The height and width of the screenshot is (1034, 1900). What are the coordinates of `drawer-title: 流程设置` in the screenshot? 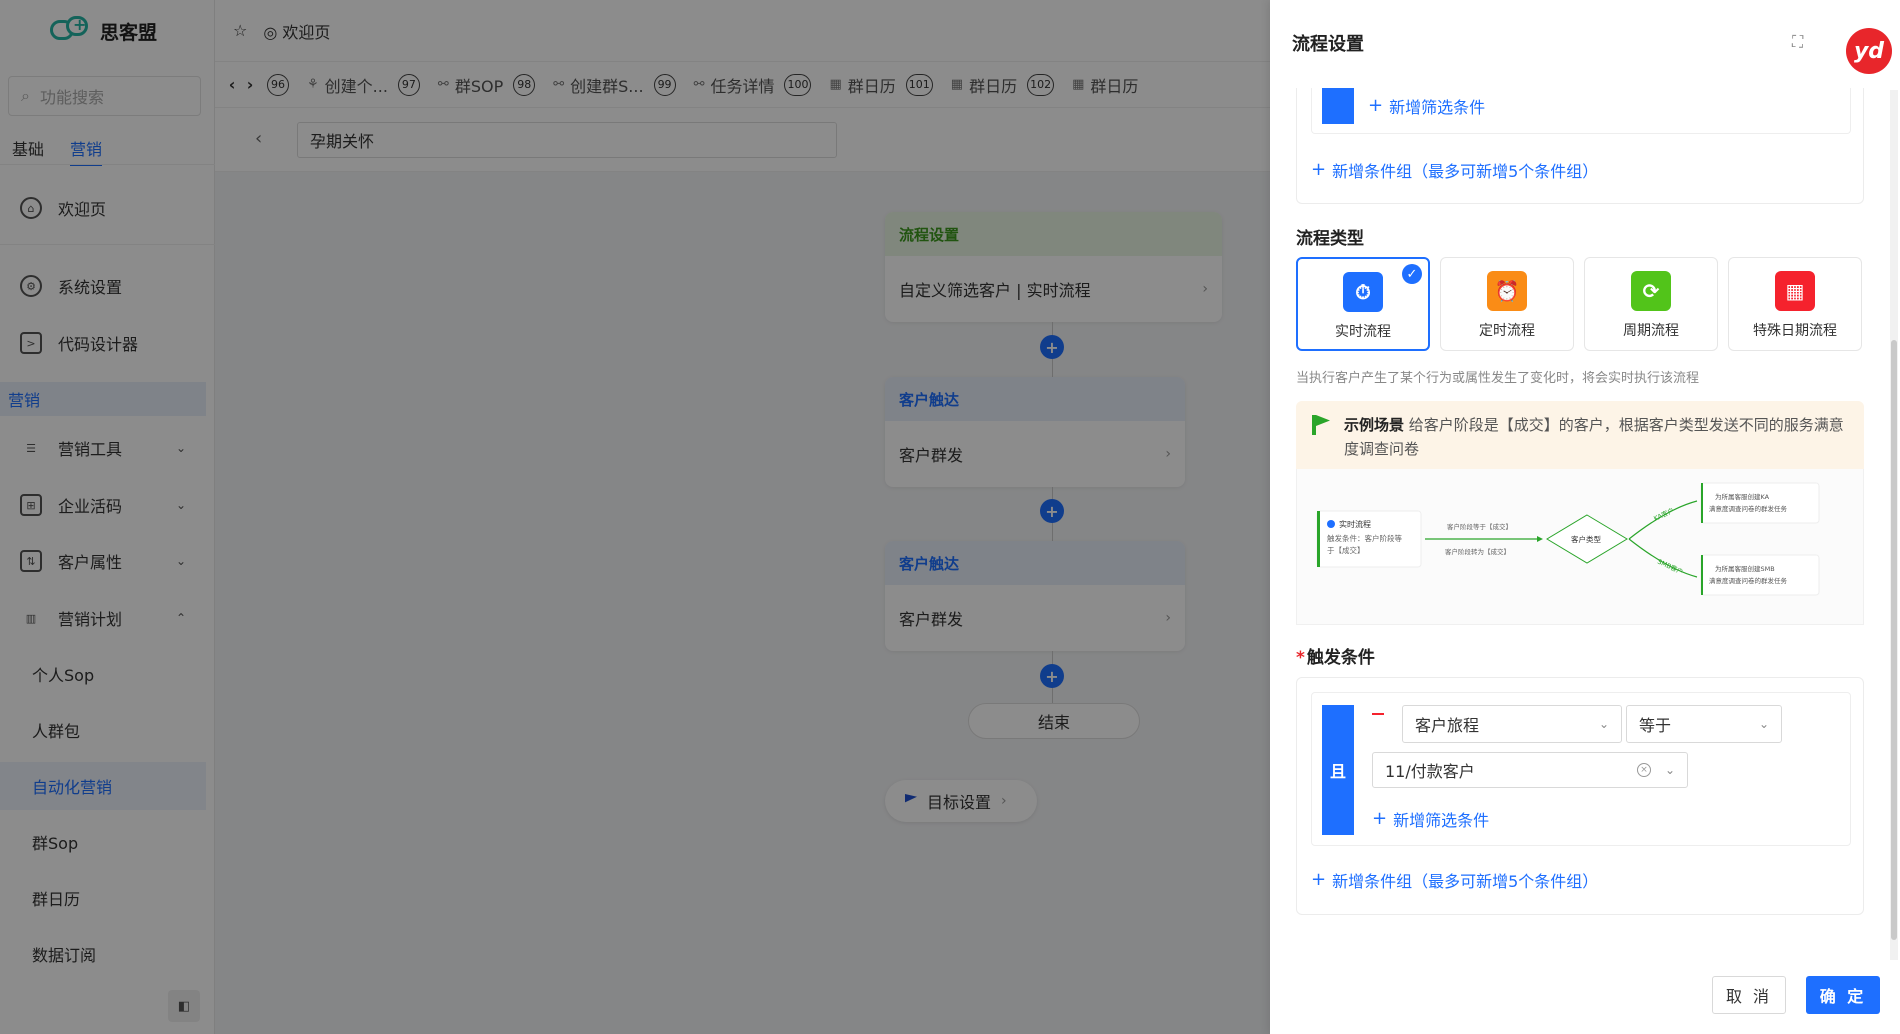 It's located at (1328, 44).